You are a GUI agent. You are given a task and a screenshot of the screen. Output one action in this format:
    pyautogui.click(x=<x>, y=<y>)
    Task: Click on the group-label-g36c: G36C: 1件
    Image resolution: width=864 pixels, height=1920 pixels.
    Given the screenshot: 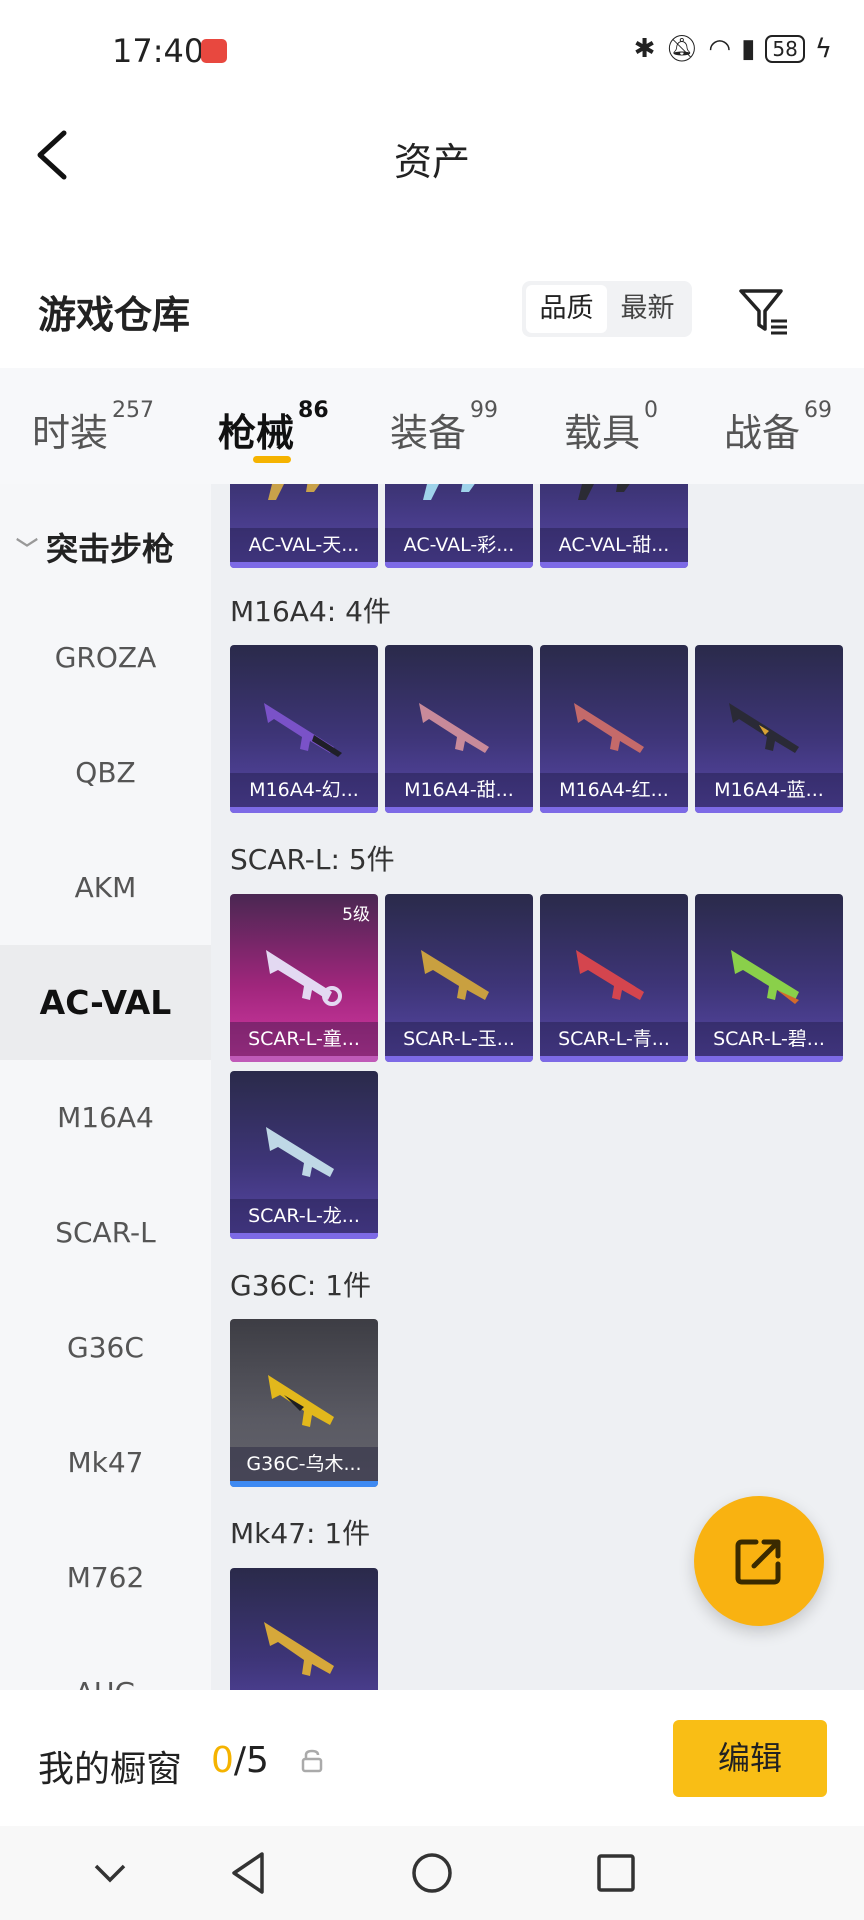 What is the action you would take?
    pyautogui.click(x=301, y=1285)
    